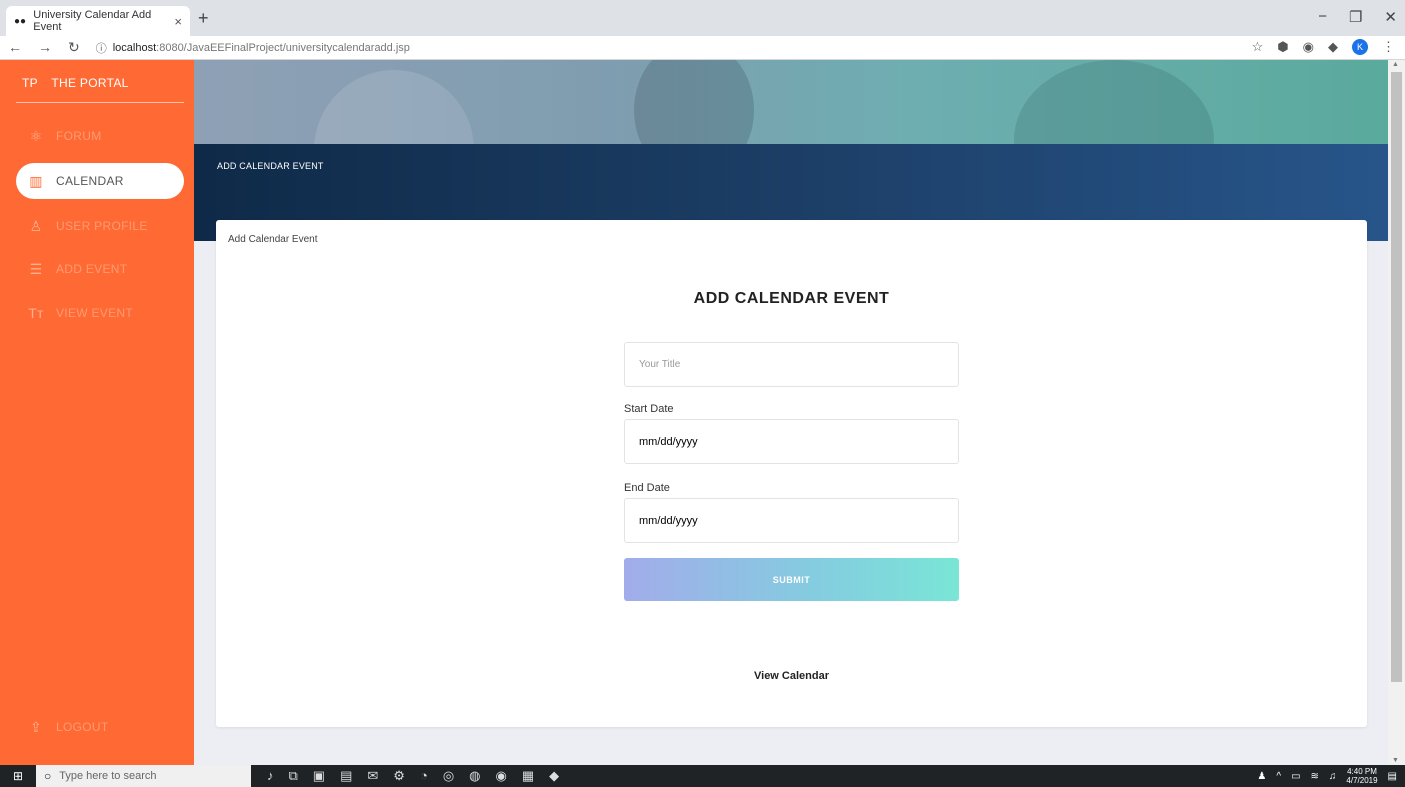 Image resolution: width=1405 pixels, height=787 pixels. I want to click on sidebar-item-forum: ⚛ FORUM, so click(100, 136).